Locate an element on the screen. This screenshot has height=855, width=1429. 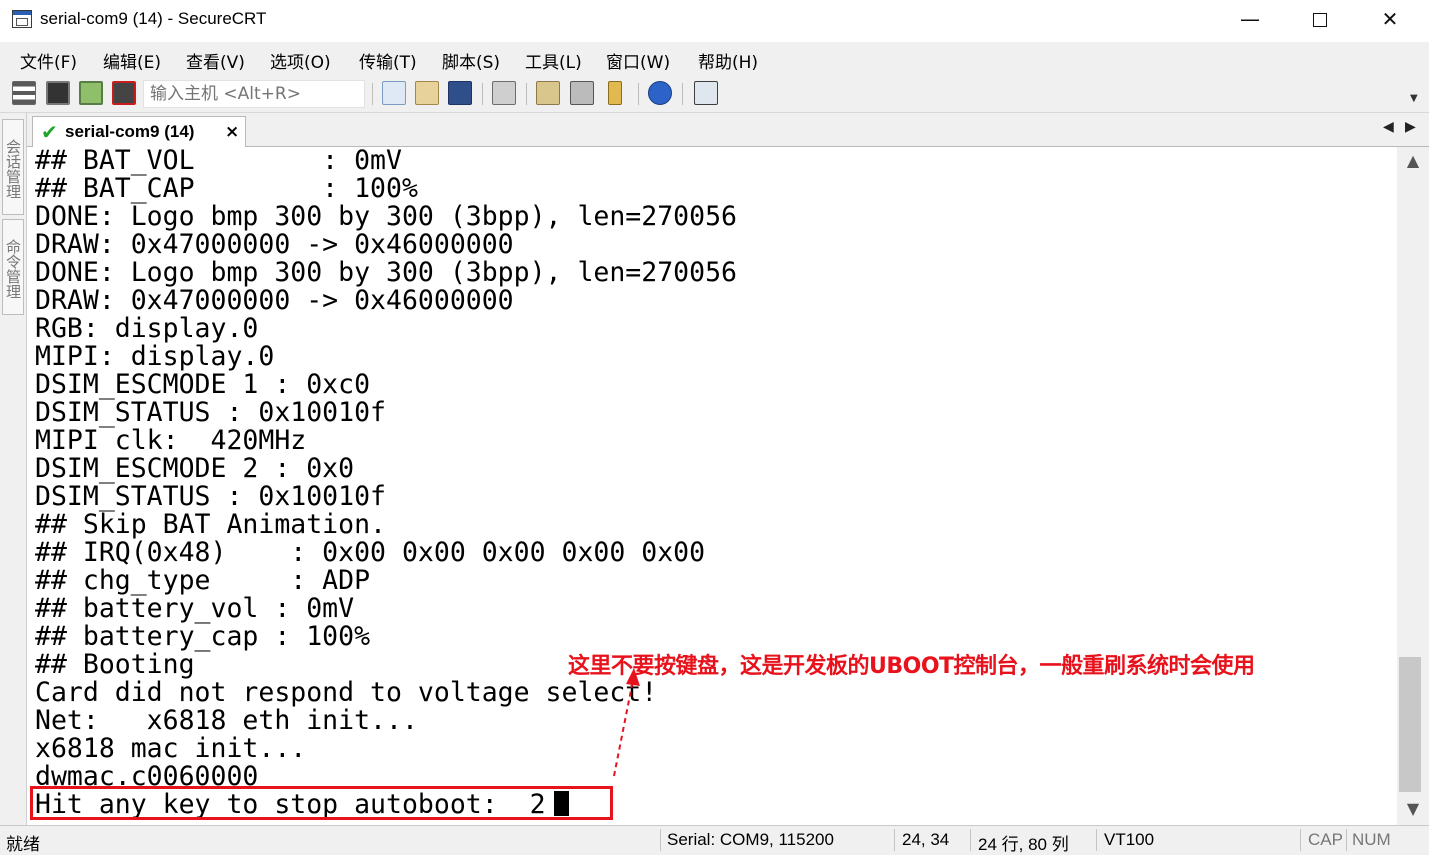
scroll-down-icon: ▼ is located at coordinates (1413, 809).